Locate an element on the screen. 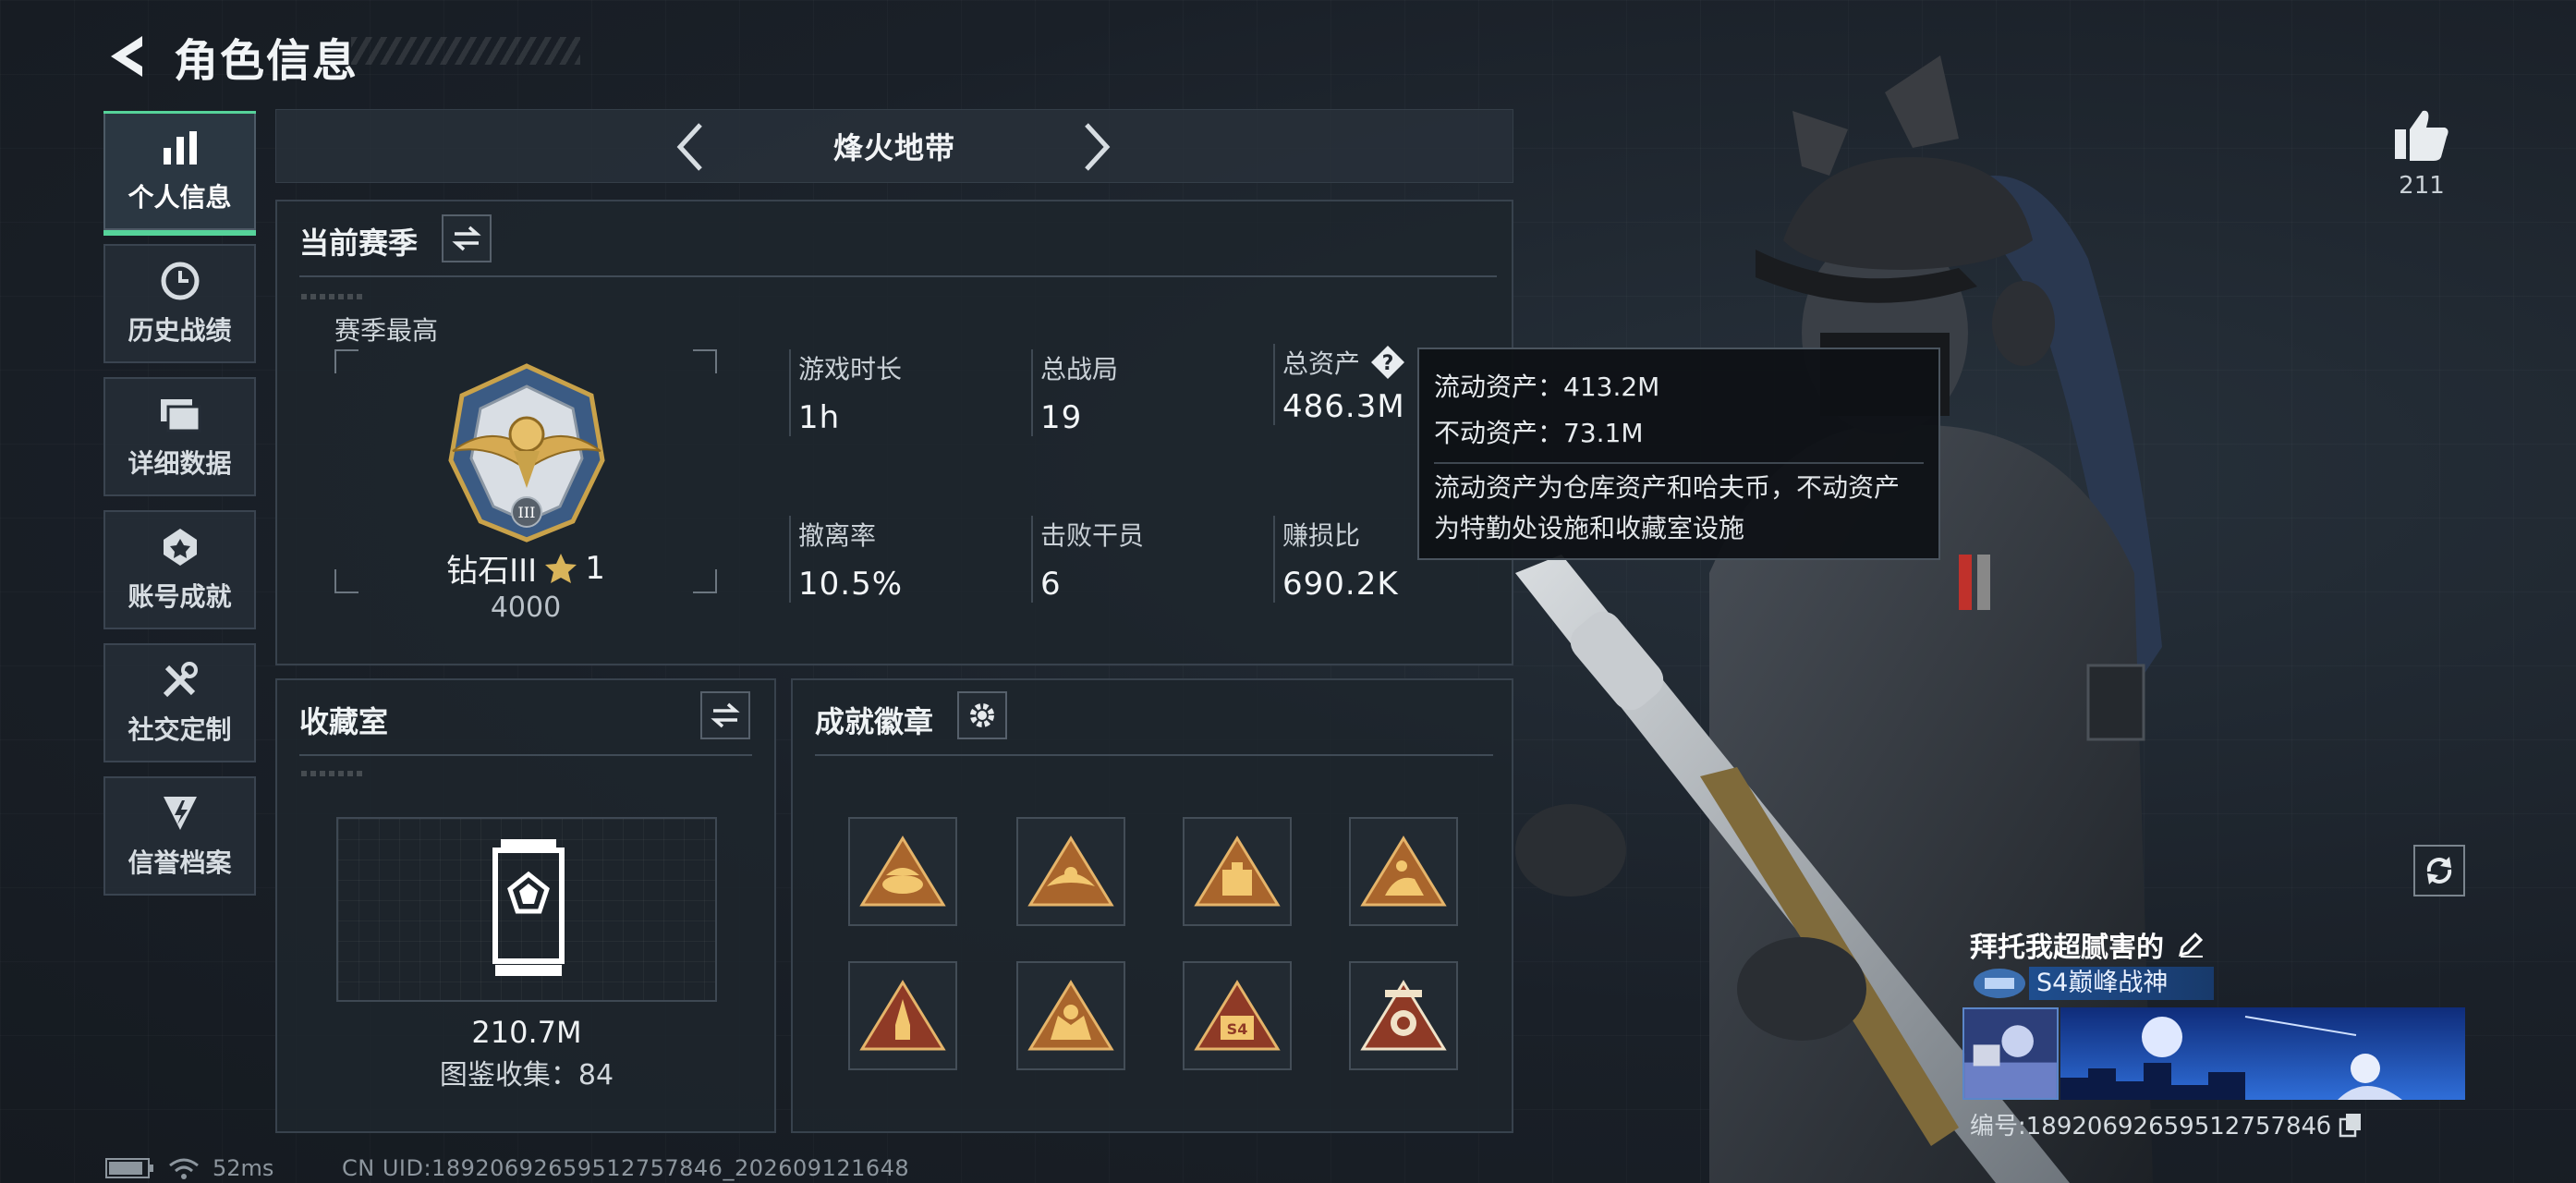  diamond-rank-emblem-icon: III is located at coordinates (526, 453).